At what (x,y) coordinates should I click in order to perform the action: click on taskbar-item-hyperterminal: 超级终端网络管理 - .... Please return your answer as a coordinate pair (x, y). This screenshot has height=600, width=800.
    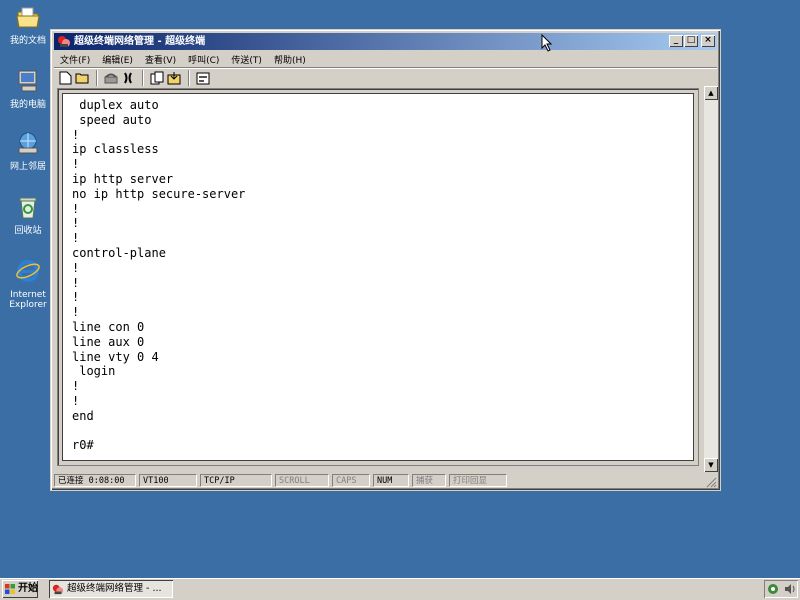
    Looking at the image, I should click on (111, 589).